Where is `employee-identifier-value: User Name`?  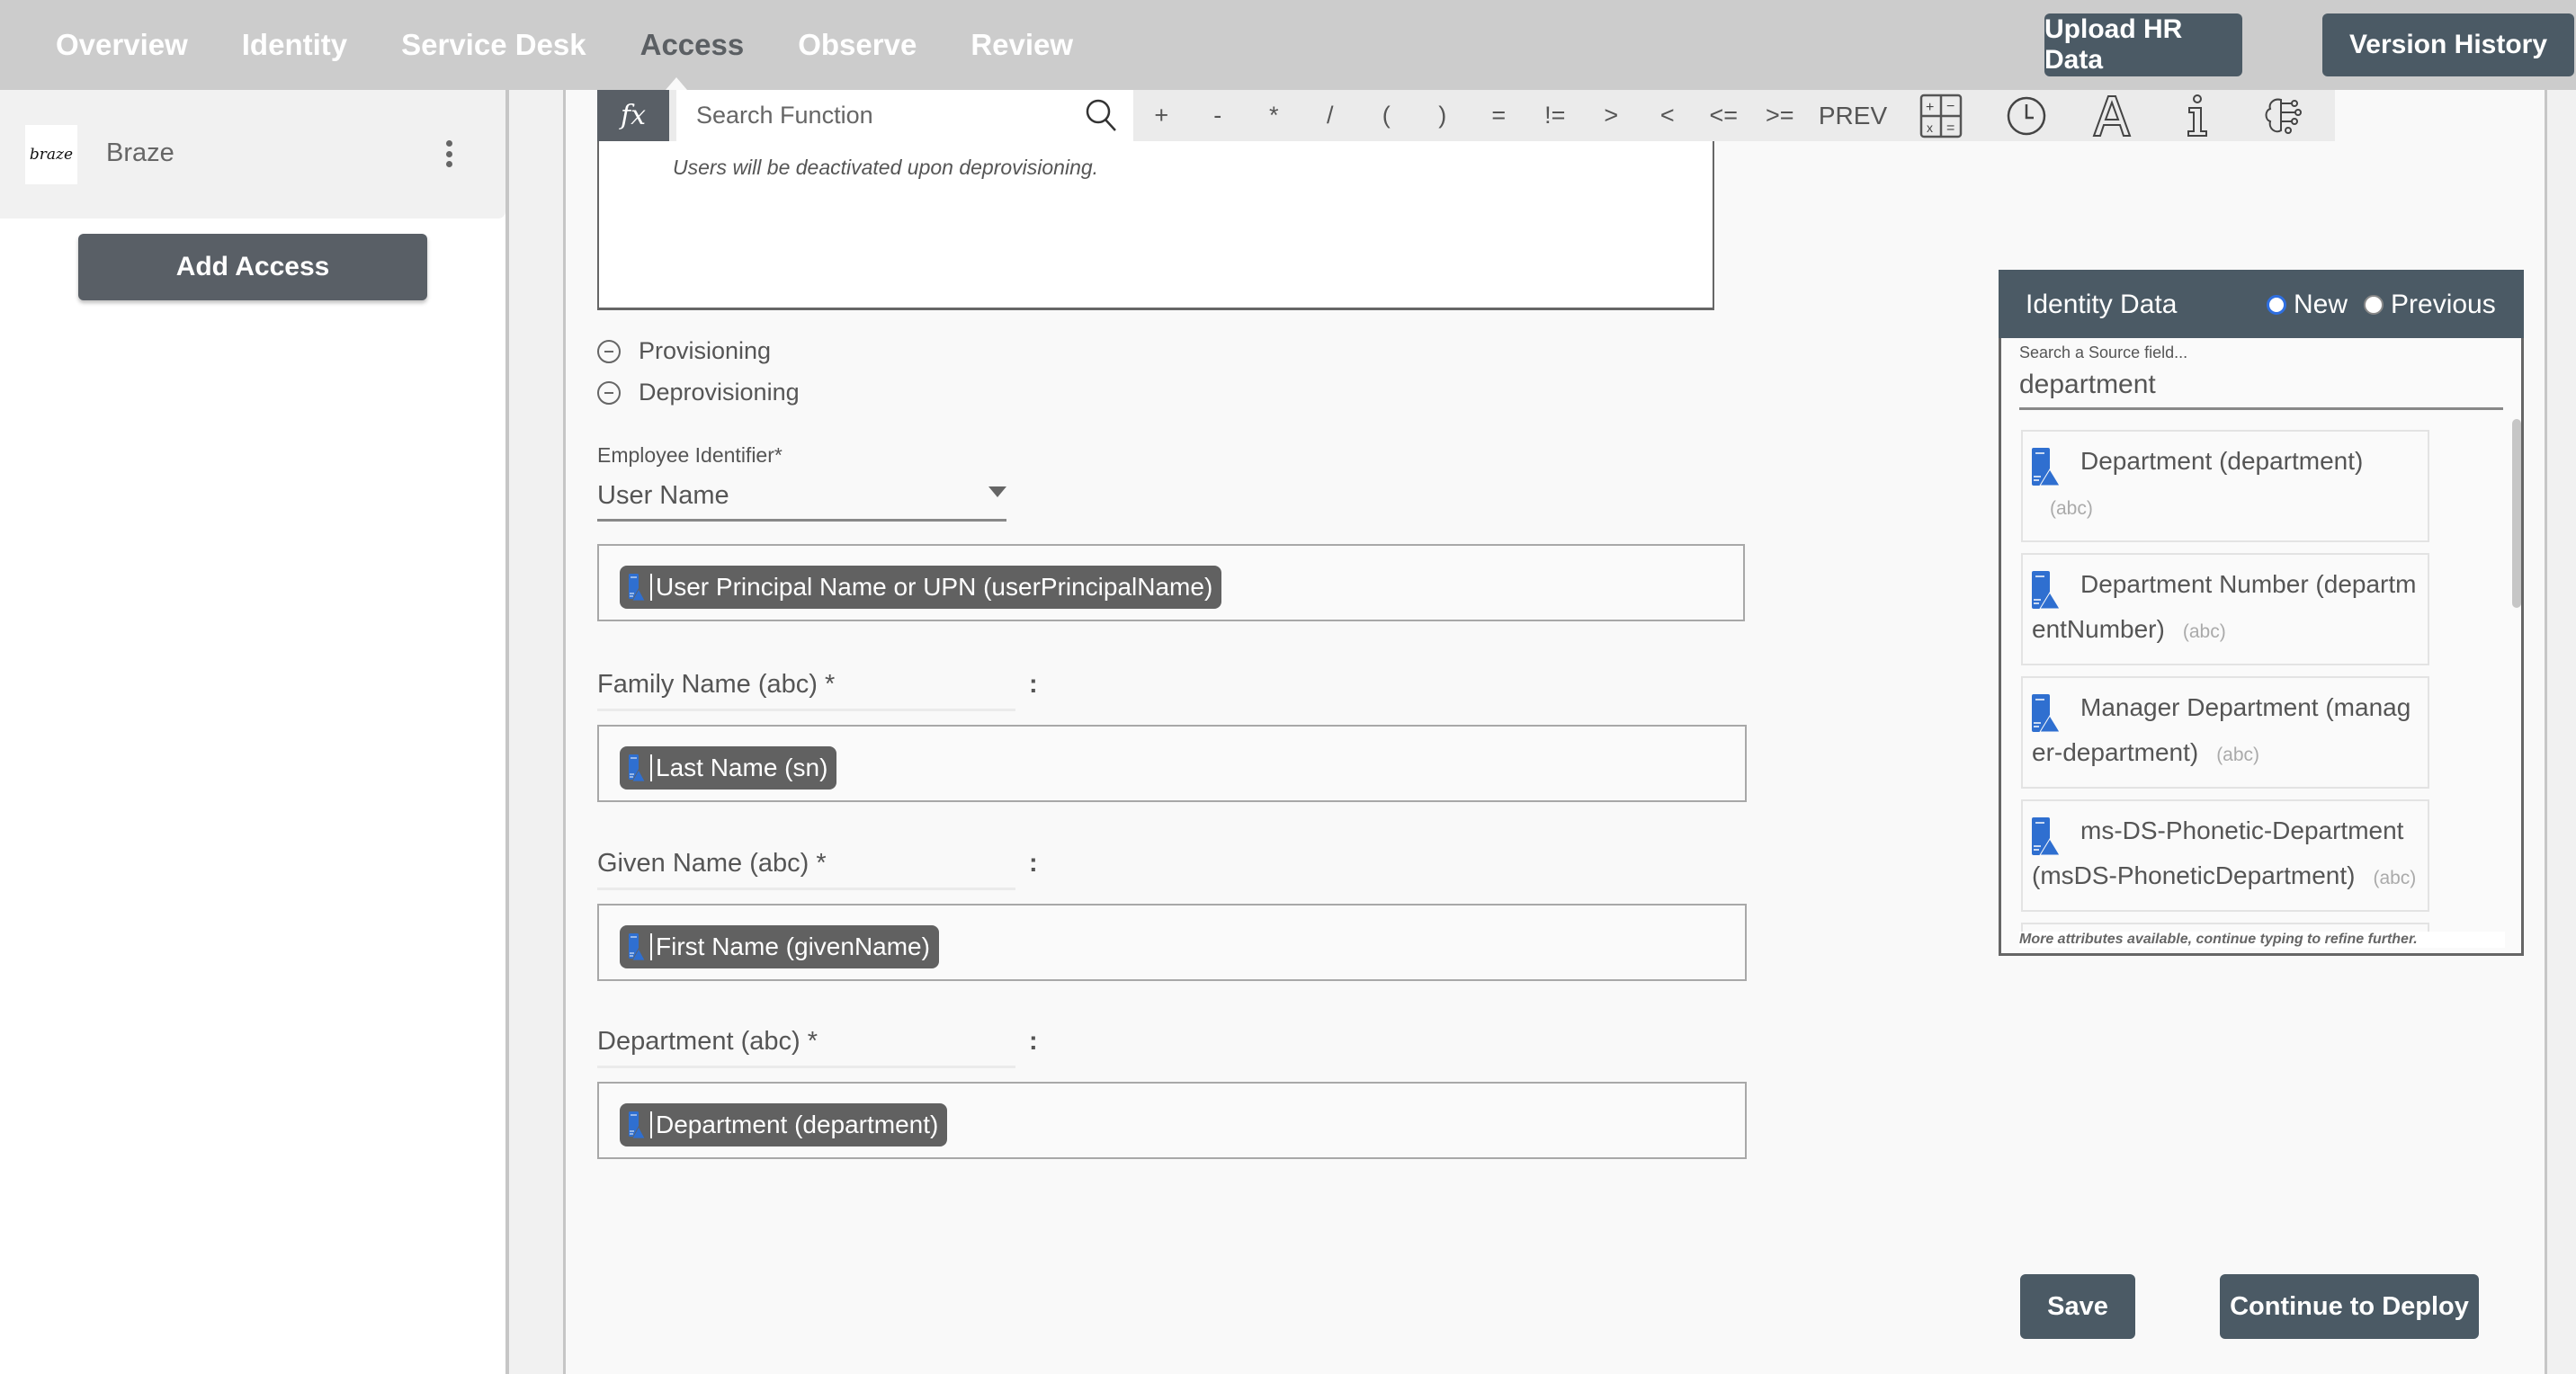 employee-identifier-value: User Name is located at coordinates (663, 495).